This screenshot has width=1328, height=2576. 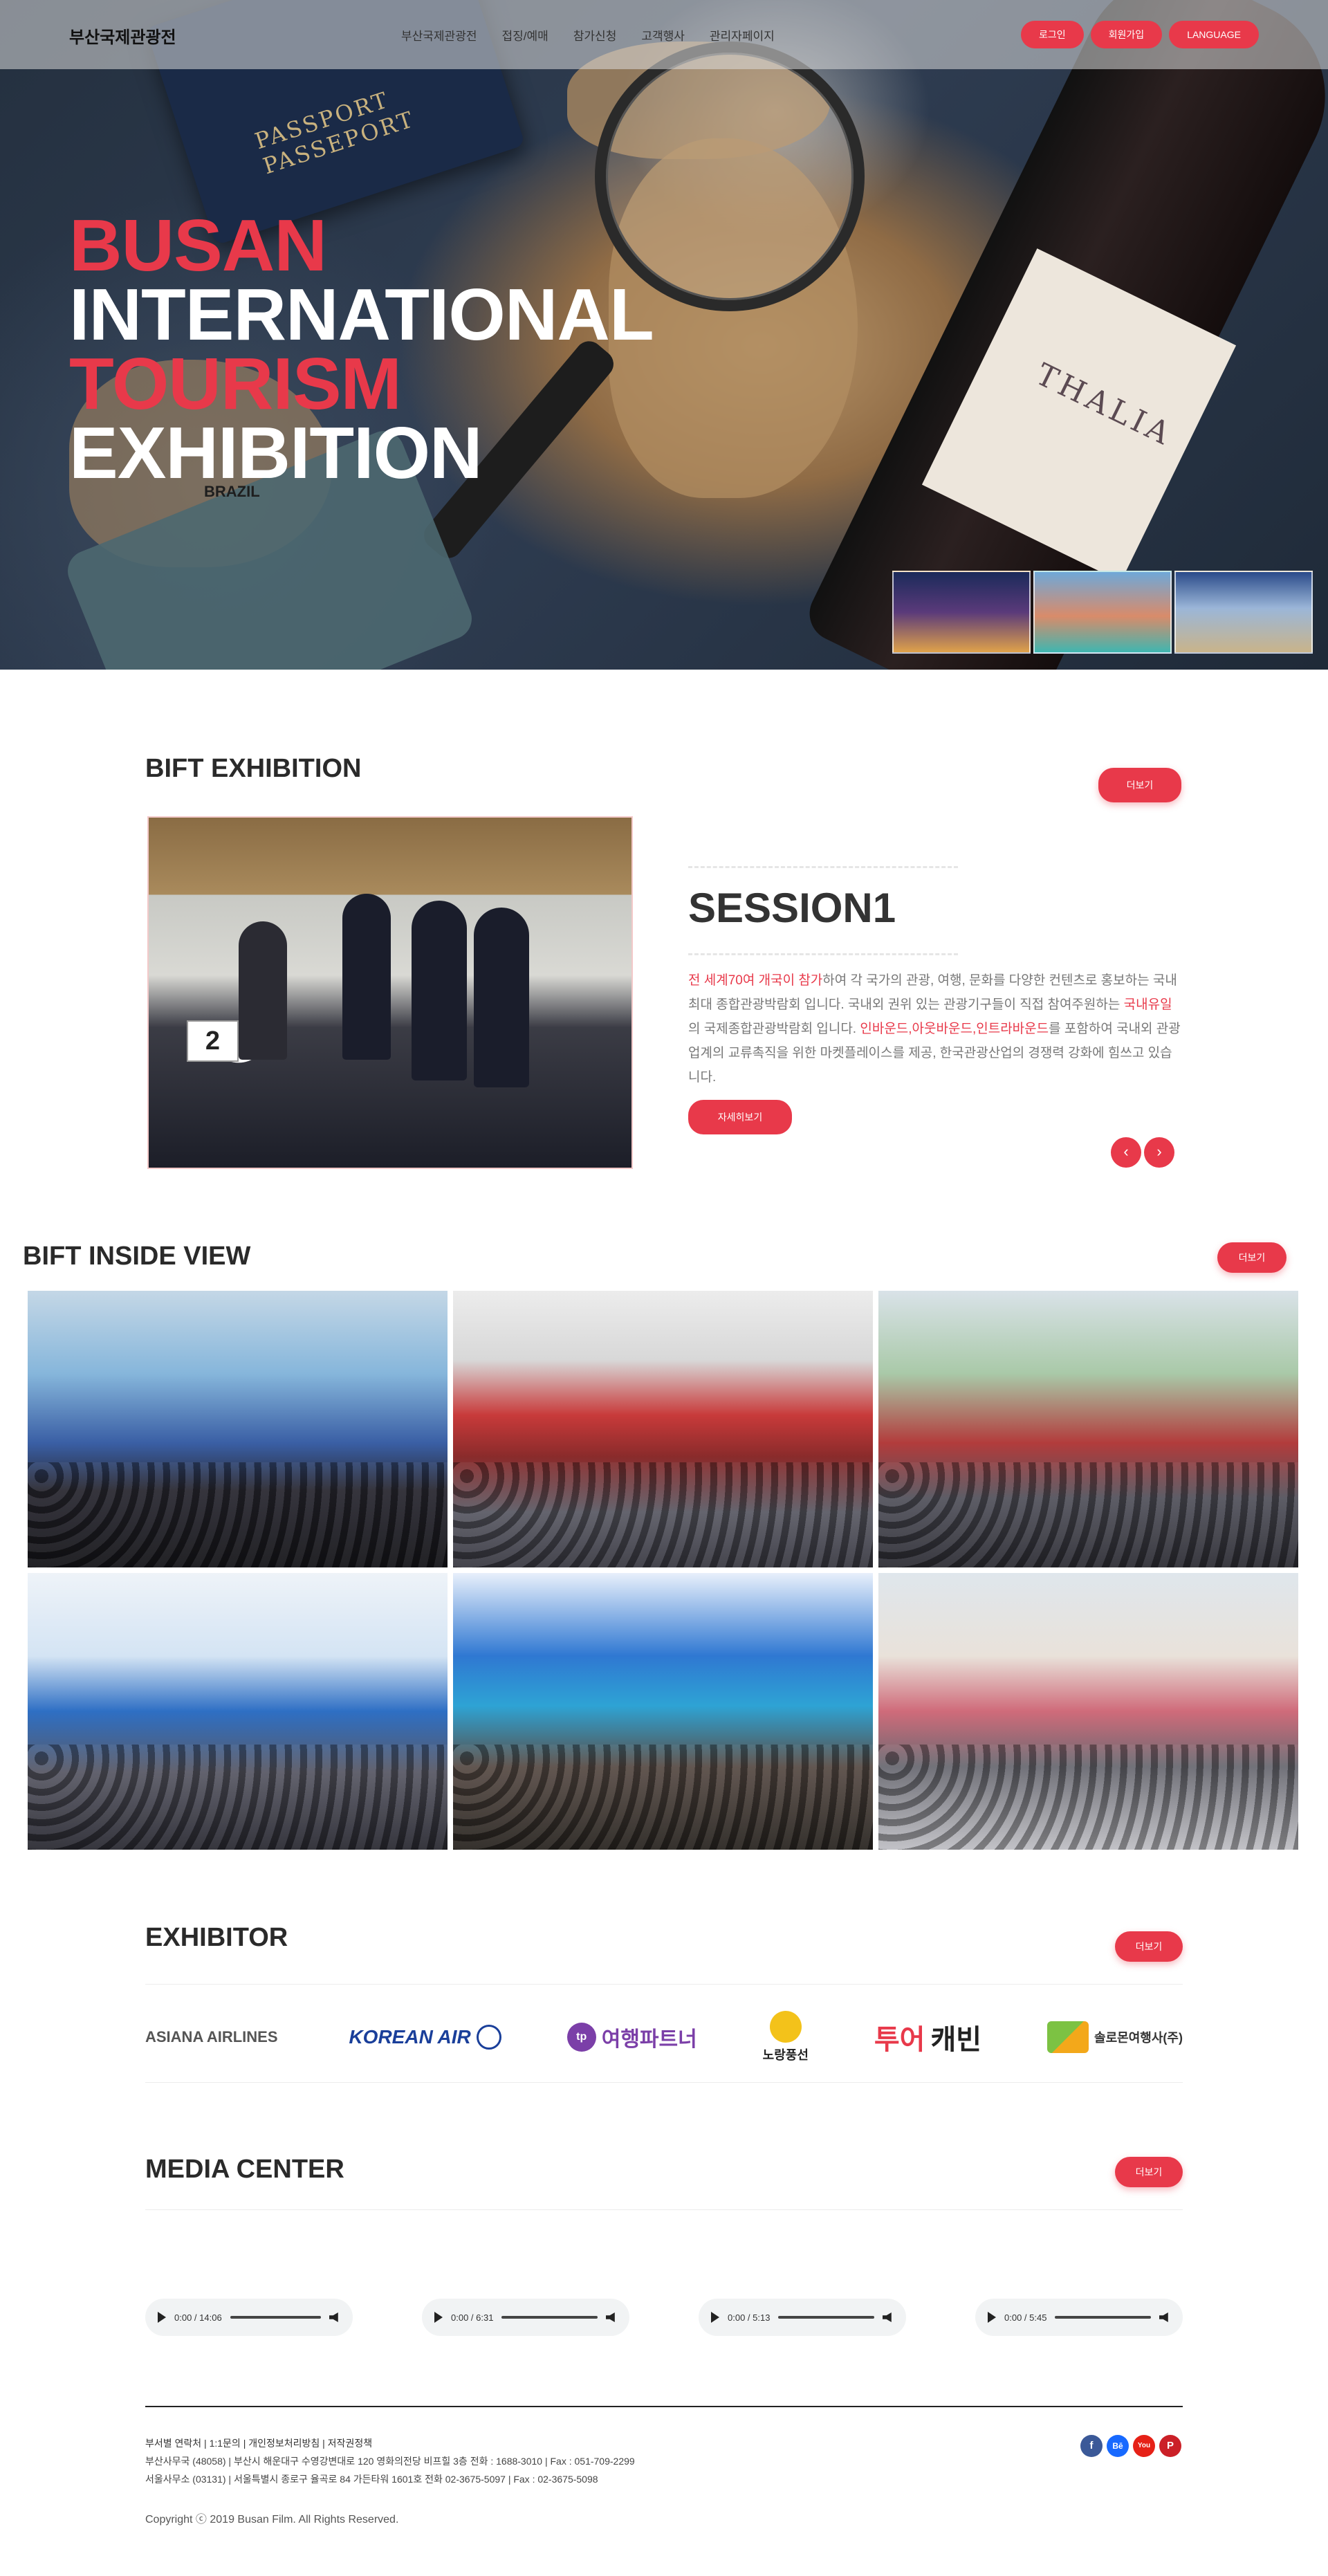 What do you see at coordinates (749, 2317) in the screenshot?
I see `audio-time: 0:00 / 5:13` at bounding box center [749, 2317].